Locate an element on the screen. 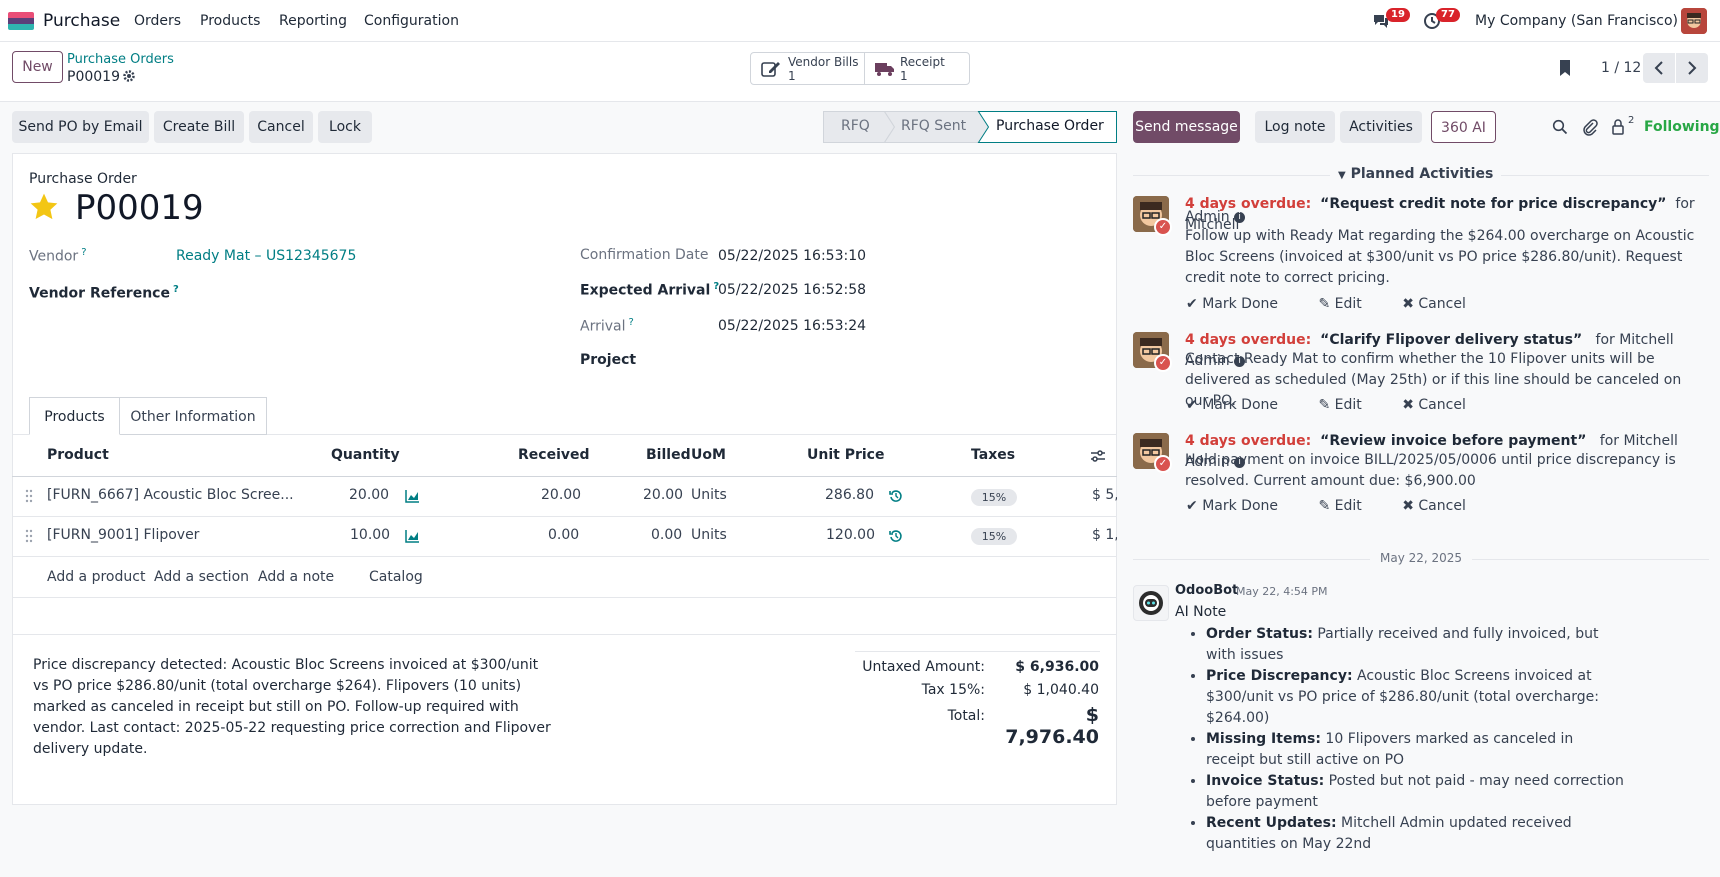 The width and height of the screenshot is (1720, 877). add-product-link: Add a product is located at coordinates (96, 577).